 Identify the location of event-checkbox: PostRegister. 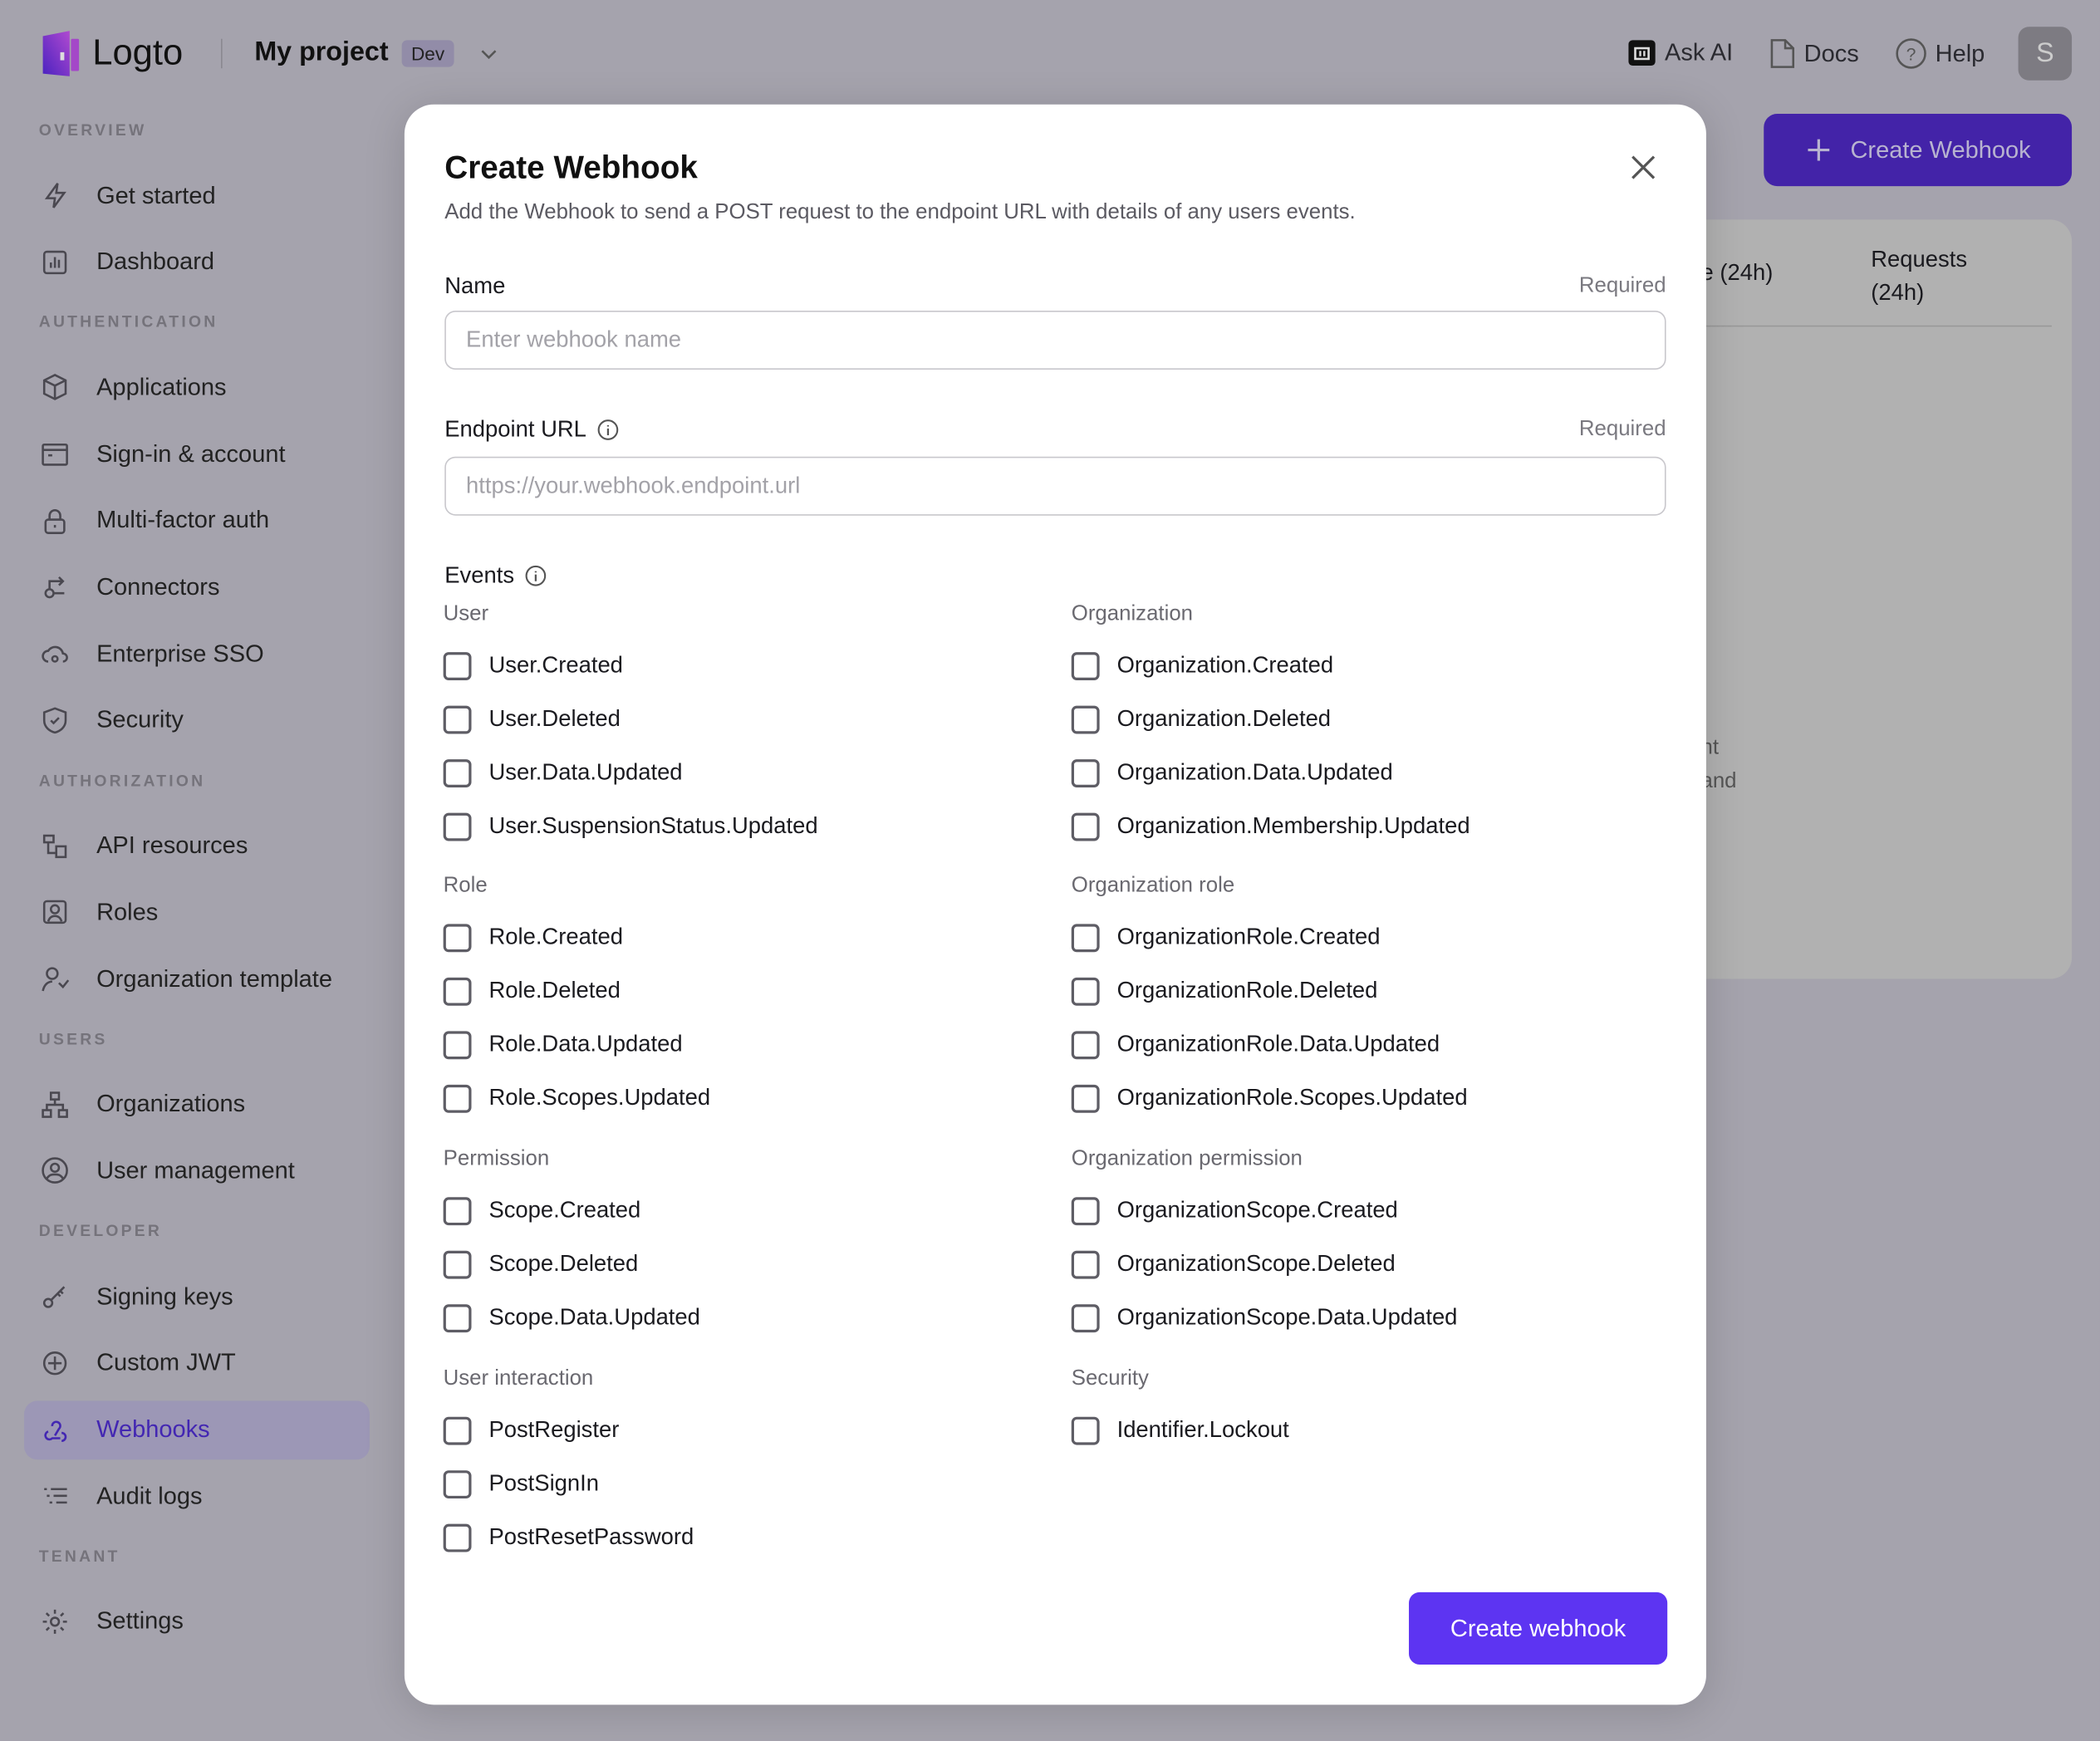
(569, 1431).